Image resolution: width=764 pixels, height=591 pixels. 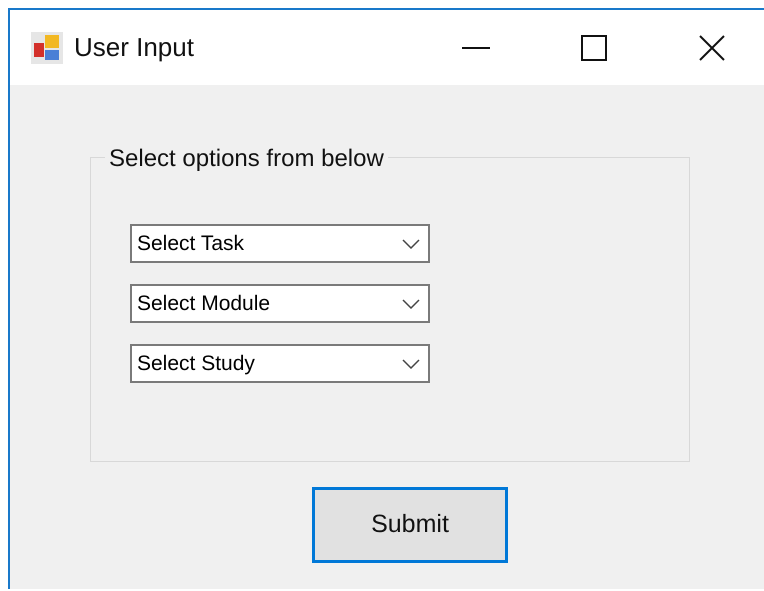 I want to click on submit-button: Submit, so click(x=410, y=525).